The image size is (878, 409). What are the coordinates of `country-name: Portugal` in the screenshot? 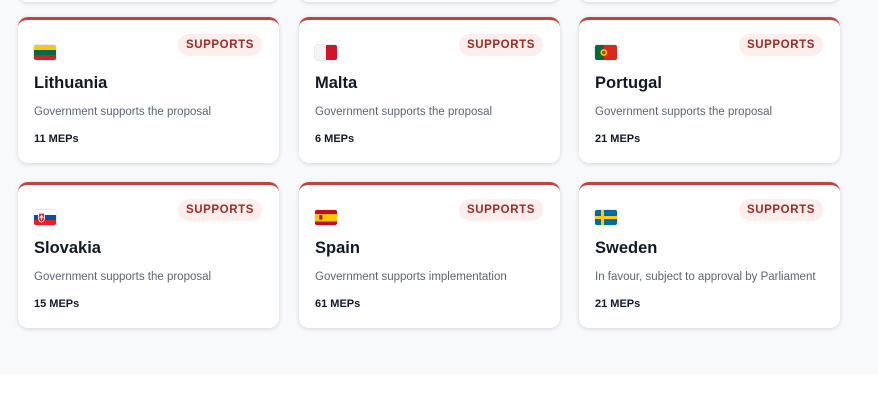 It's located at (628, 83).